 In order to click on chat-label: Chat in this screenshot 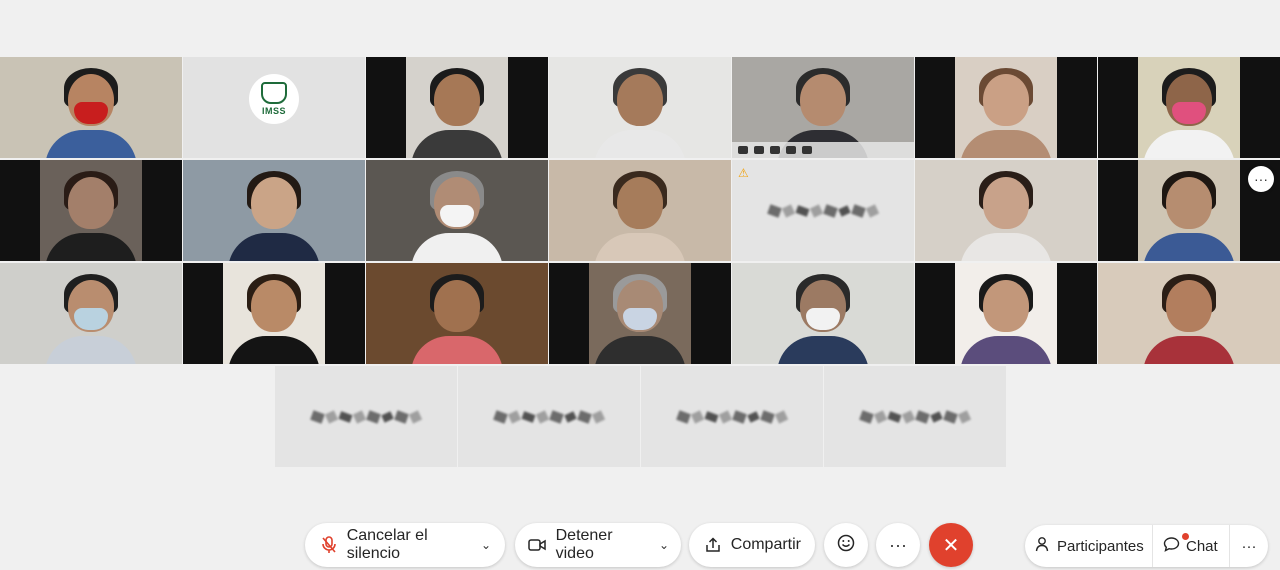, I will do `click(1202, 546)`.